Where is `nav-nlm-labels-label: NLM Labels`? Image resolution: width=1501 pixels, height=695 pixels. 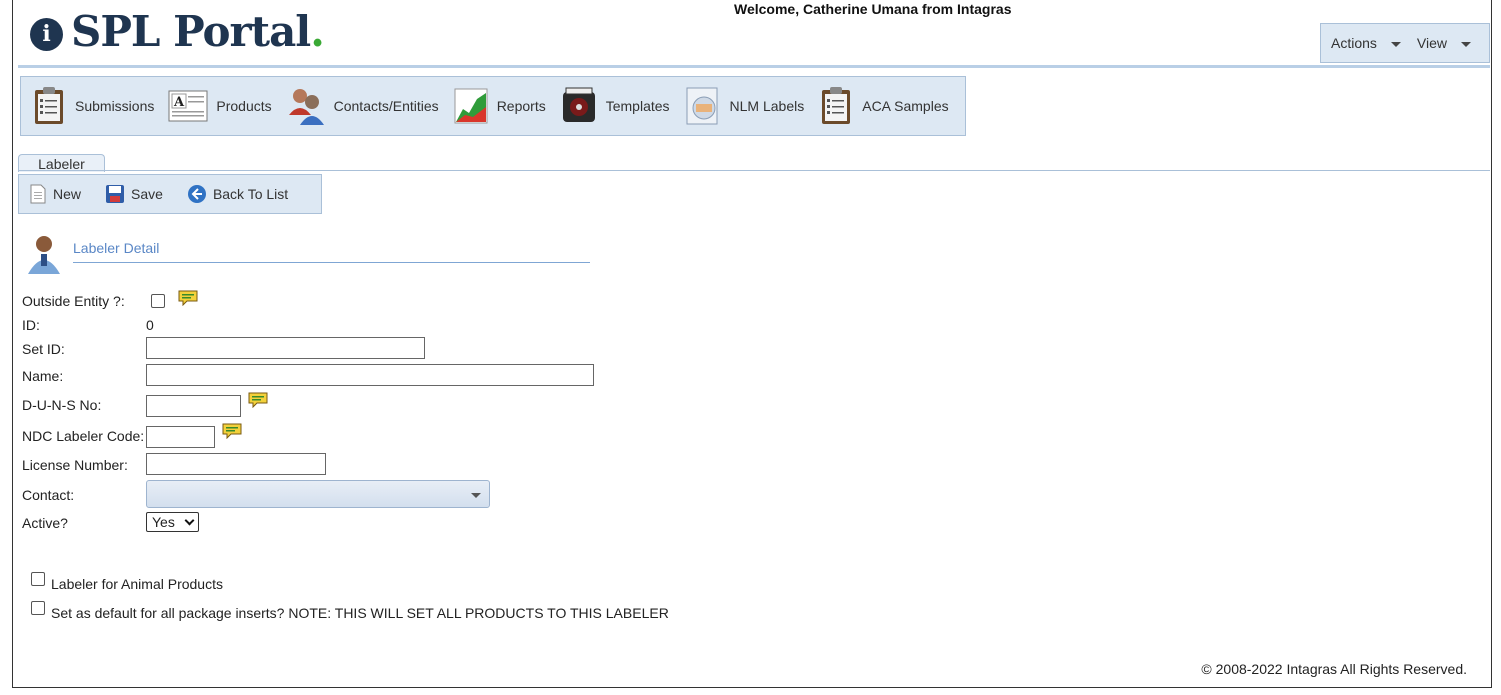 nav-nlm-labels-label: NLM Labels is located at coordinates (767, 106).